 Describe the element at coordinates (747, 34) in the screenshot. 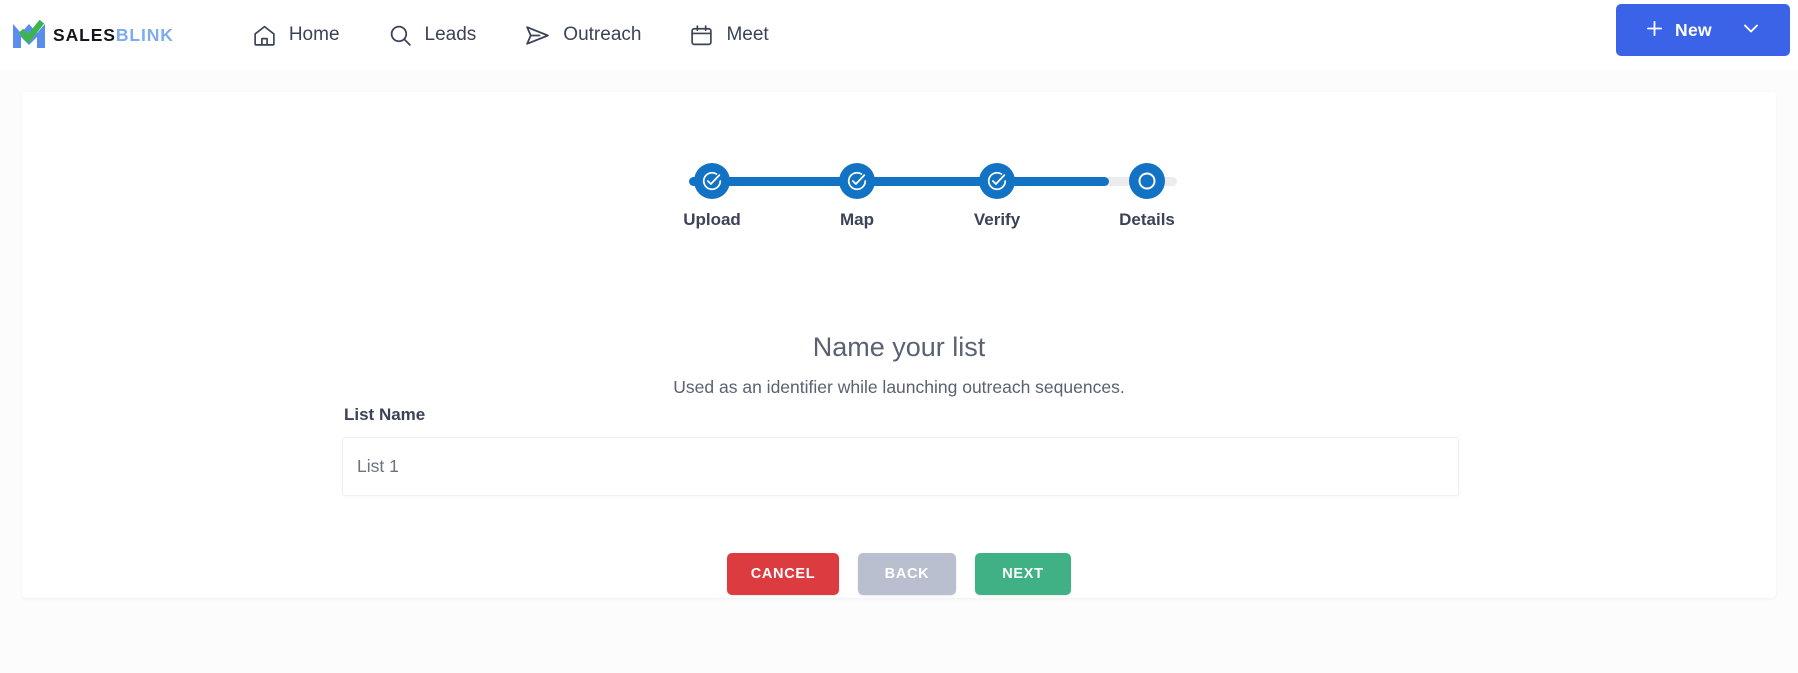

I see `nav-item-meet-label: Meet` at that location.